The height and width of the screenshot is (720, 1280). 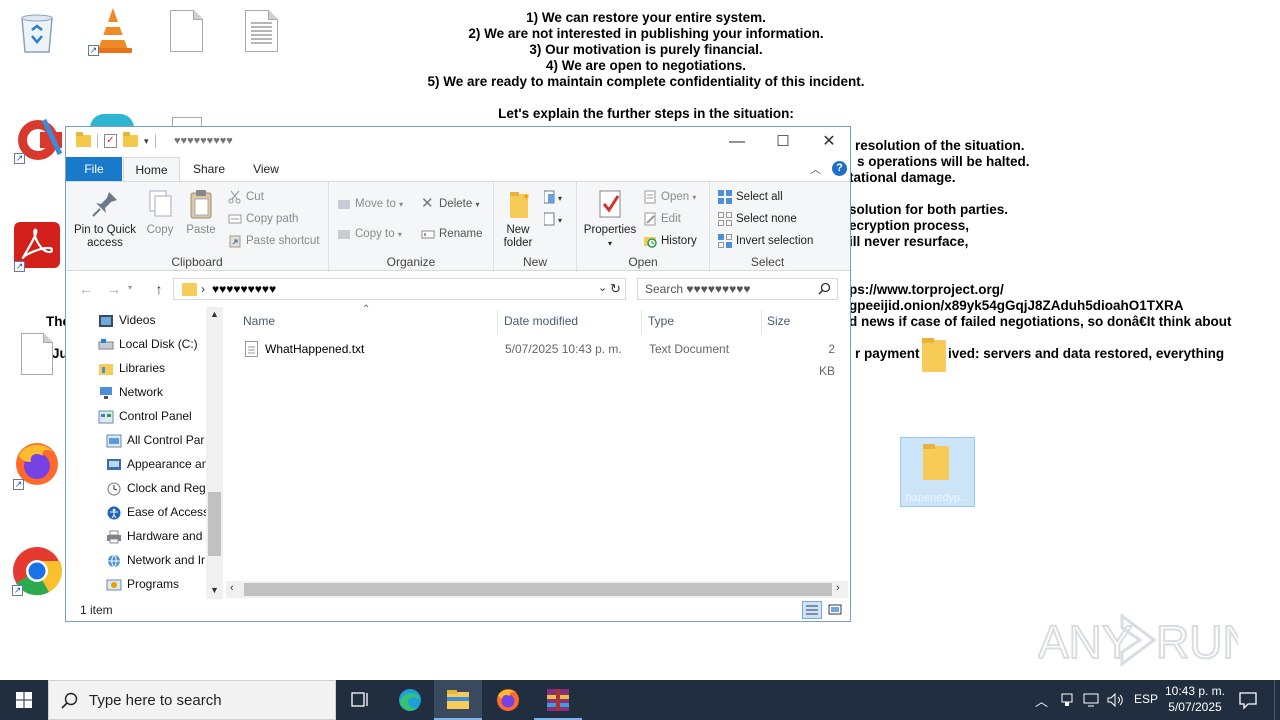 What do you see at coordinates (113, 31) in the screenshot?
I see `vlc-icon: ↗` at bounding box center [113, 31].